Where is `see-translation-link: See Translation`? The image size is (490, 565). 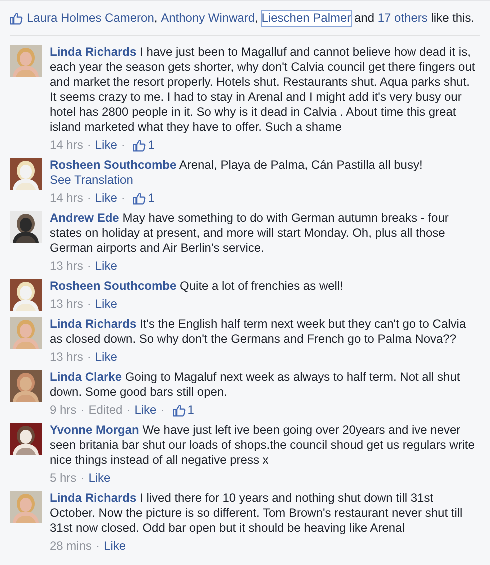
see-translation-link: See Translation is located at coordinates (92, 180).